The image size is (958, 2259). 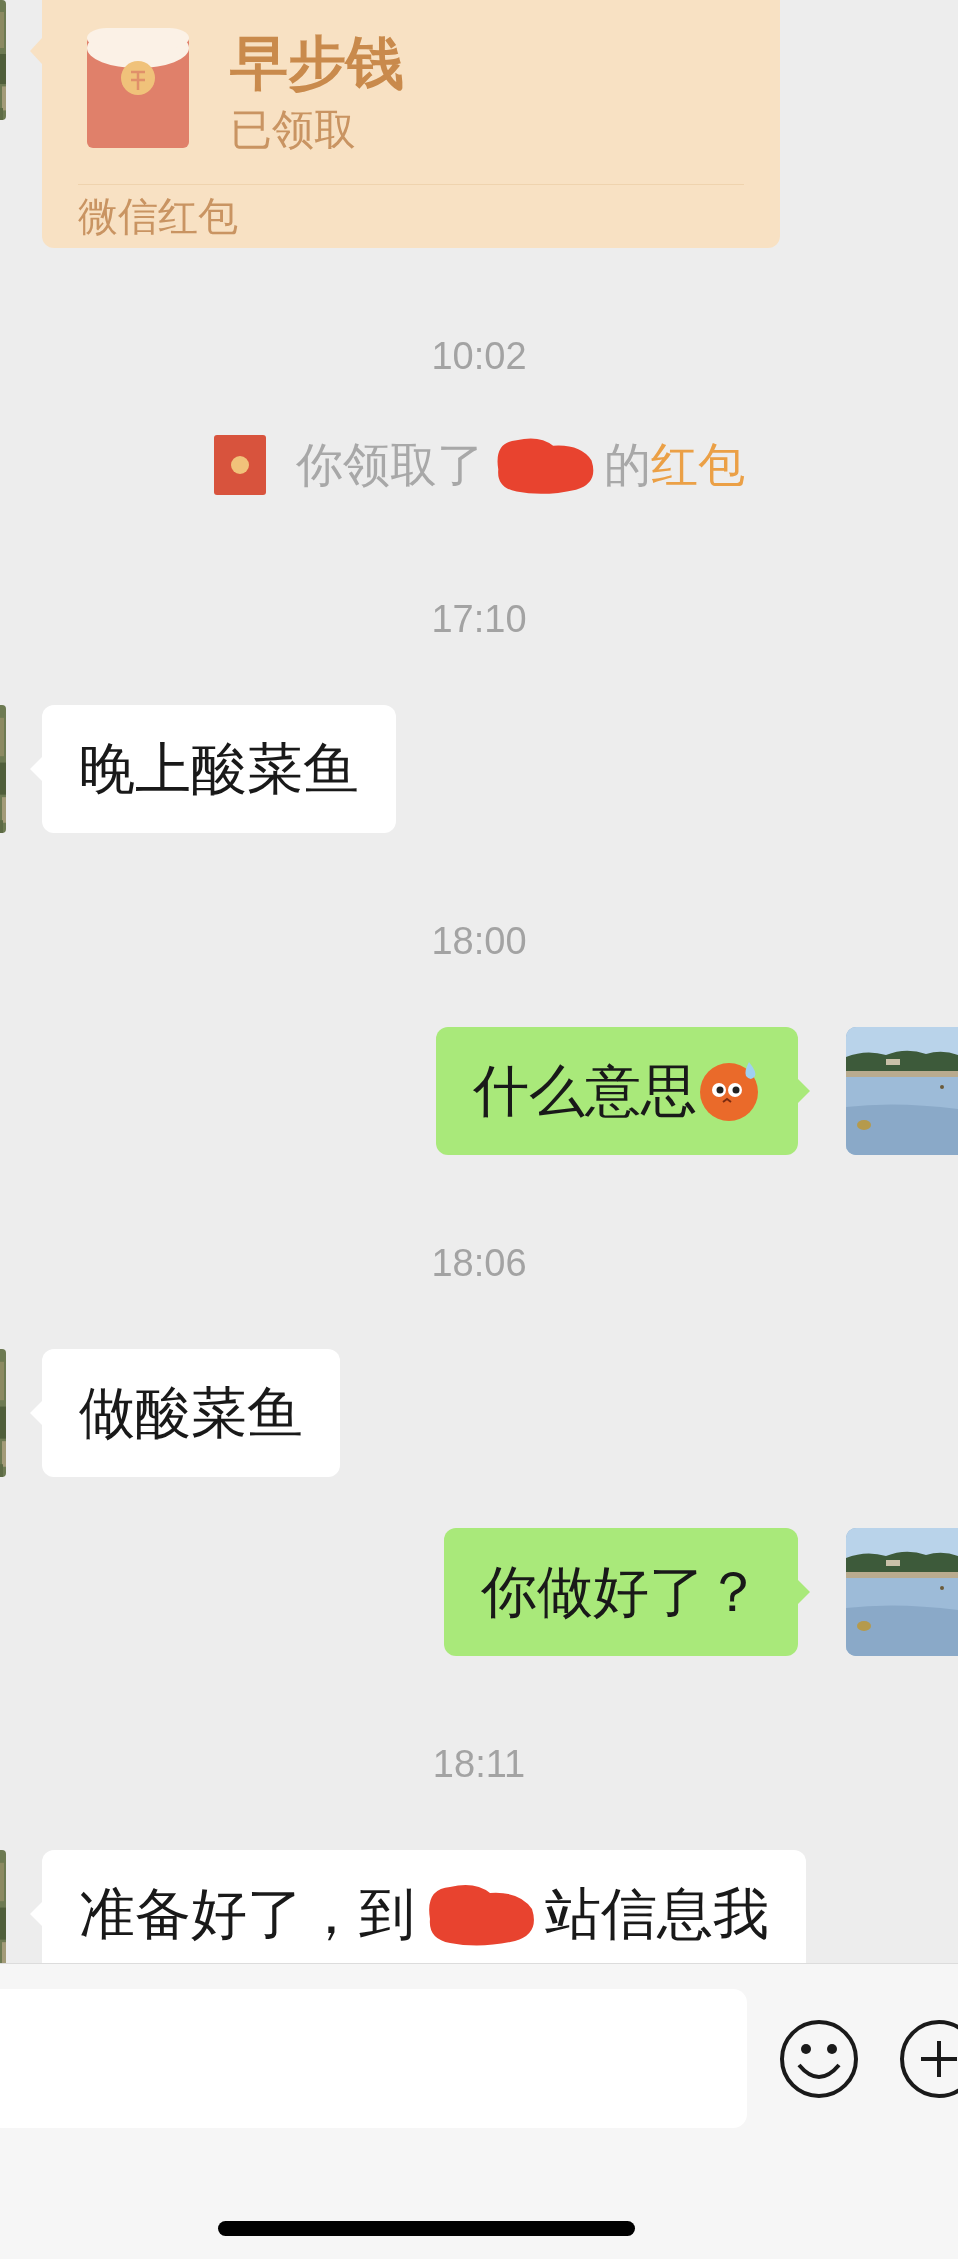 I want to click on packet-title: 早步钱, so click(x=317, y=63).